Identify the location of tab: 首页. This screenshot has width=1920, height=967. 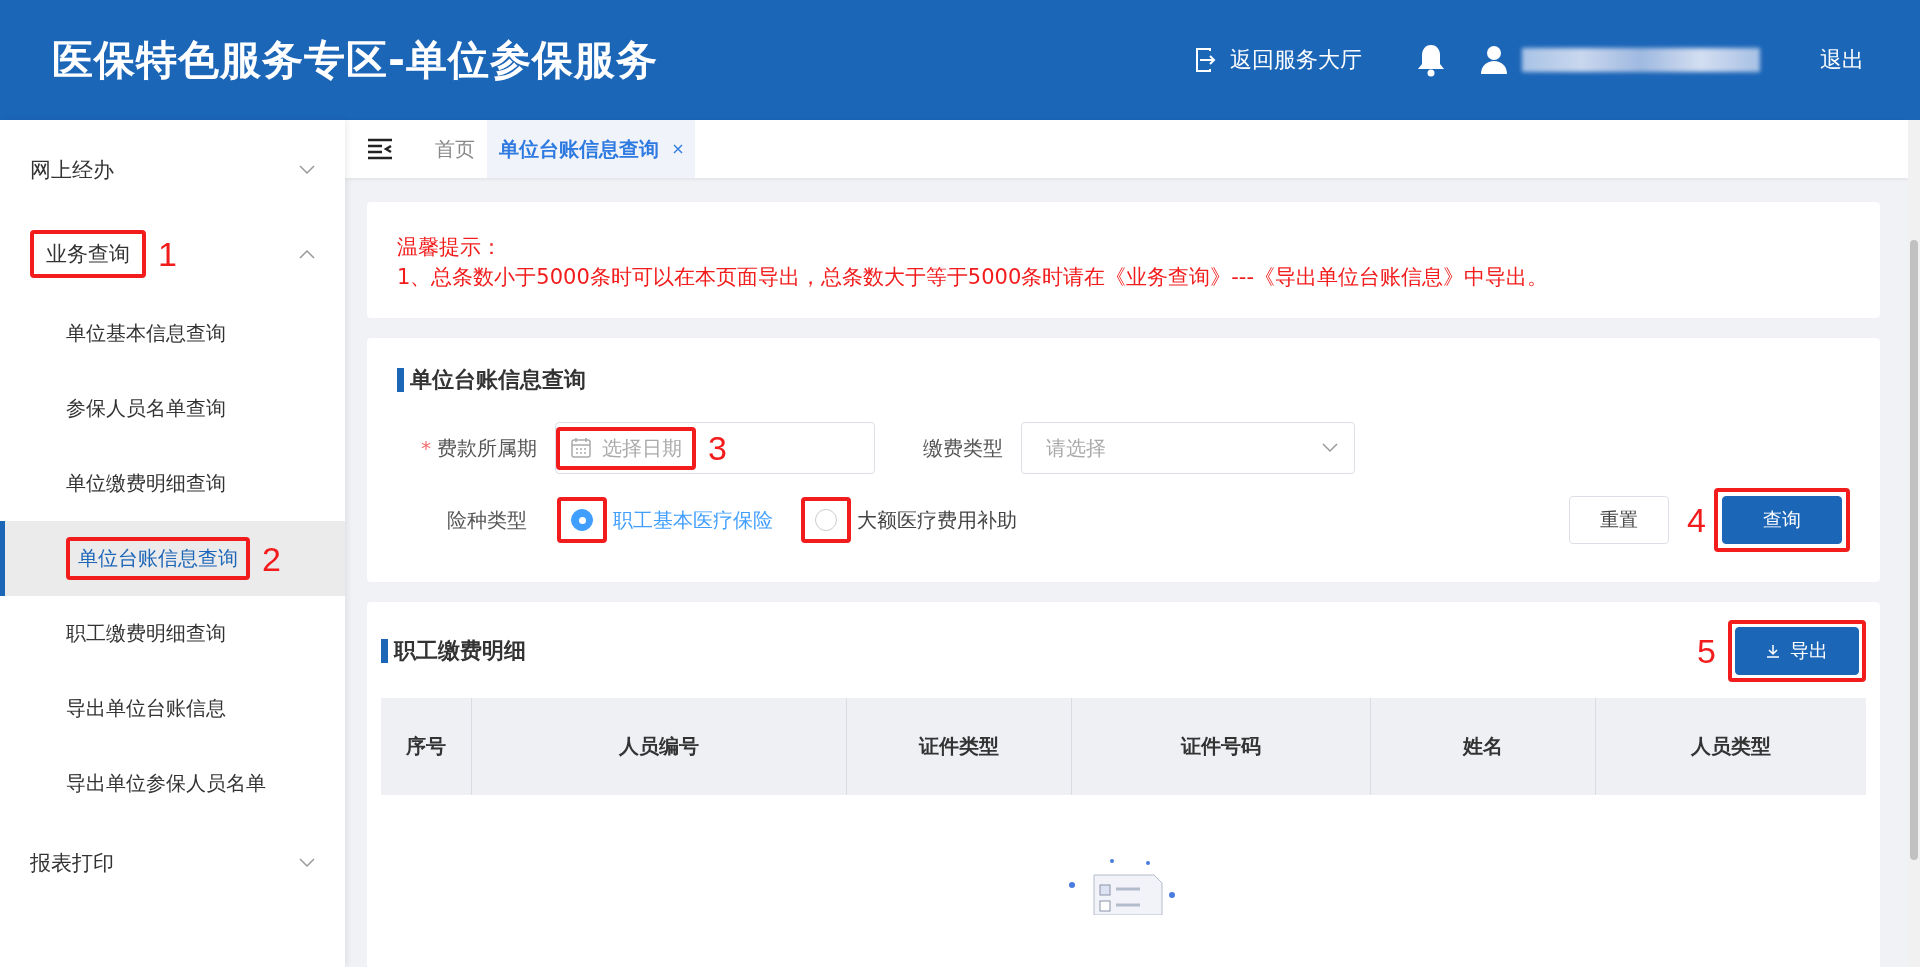
(455, 149).